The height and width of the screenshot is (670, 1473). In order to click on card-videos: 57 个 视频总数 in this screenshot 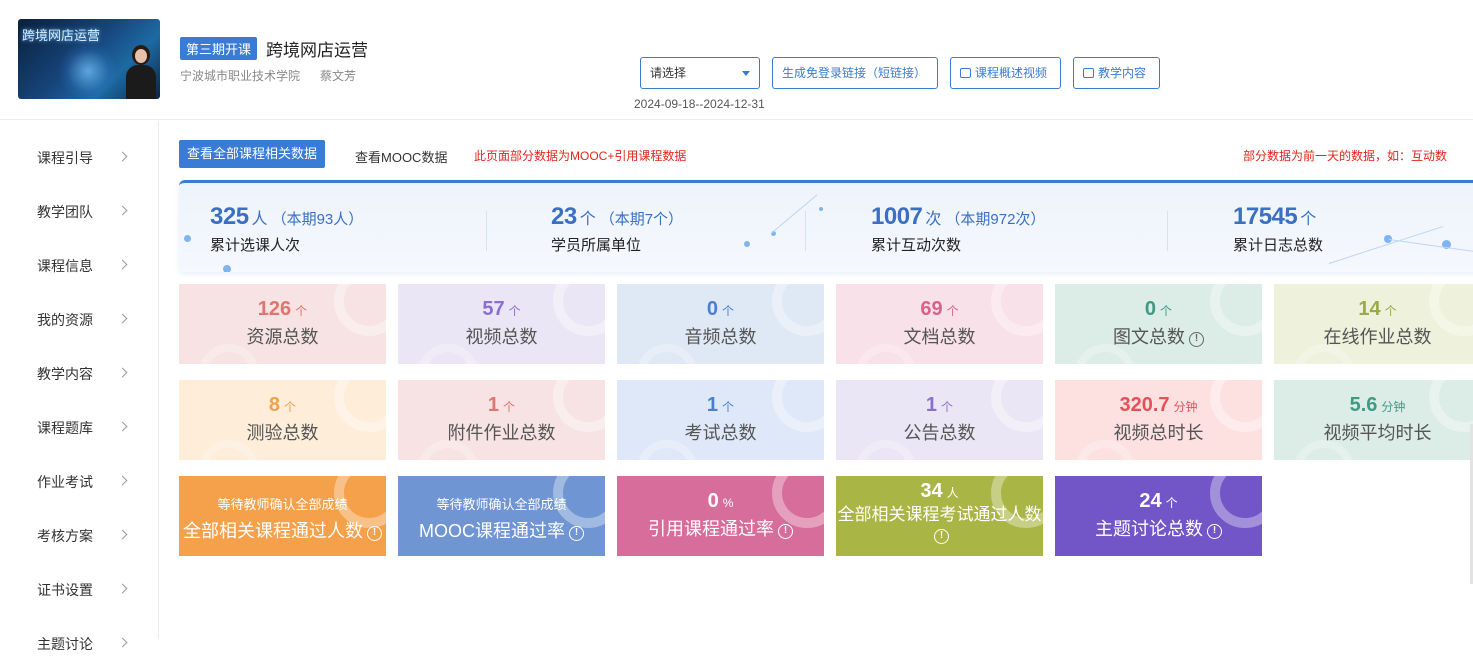, I will do `click(501, 324)`.